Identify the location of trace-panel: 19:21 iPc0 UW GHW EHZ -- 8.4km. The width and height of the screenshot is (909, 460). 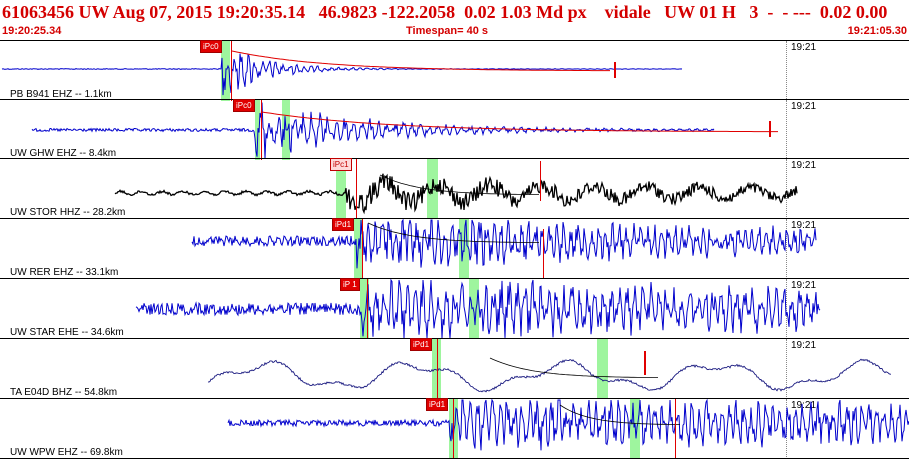
(454, 129).